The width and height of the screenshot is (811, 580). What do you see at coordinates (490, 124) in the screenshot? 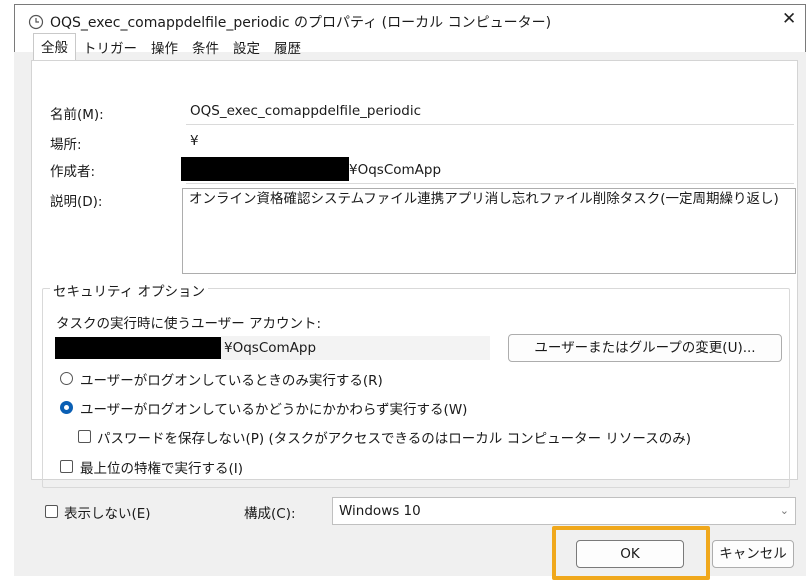
I see `name-underline` at bounding box center [490, 124].